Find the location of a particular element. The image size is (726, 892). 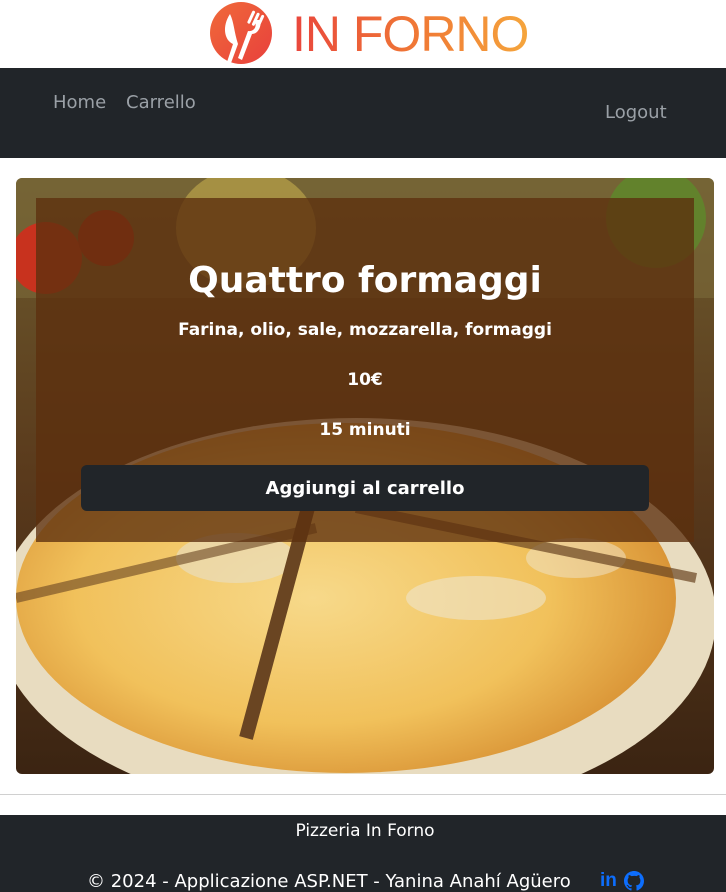

logo-bar: IN FORNO is located at coordinates (363, 34).